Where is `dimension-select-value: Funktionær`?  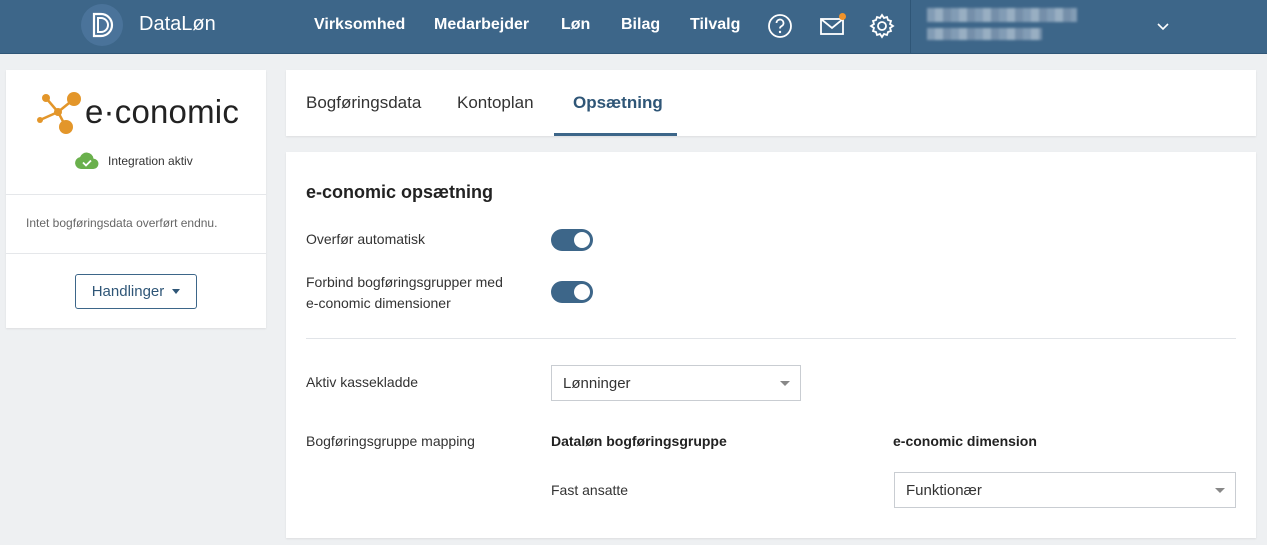
dimension-select-value: Funktionær is located at coordinates (944, 490).